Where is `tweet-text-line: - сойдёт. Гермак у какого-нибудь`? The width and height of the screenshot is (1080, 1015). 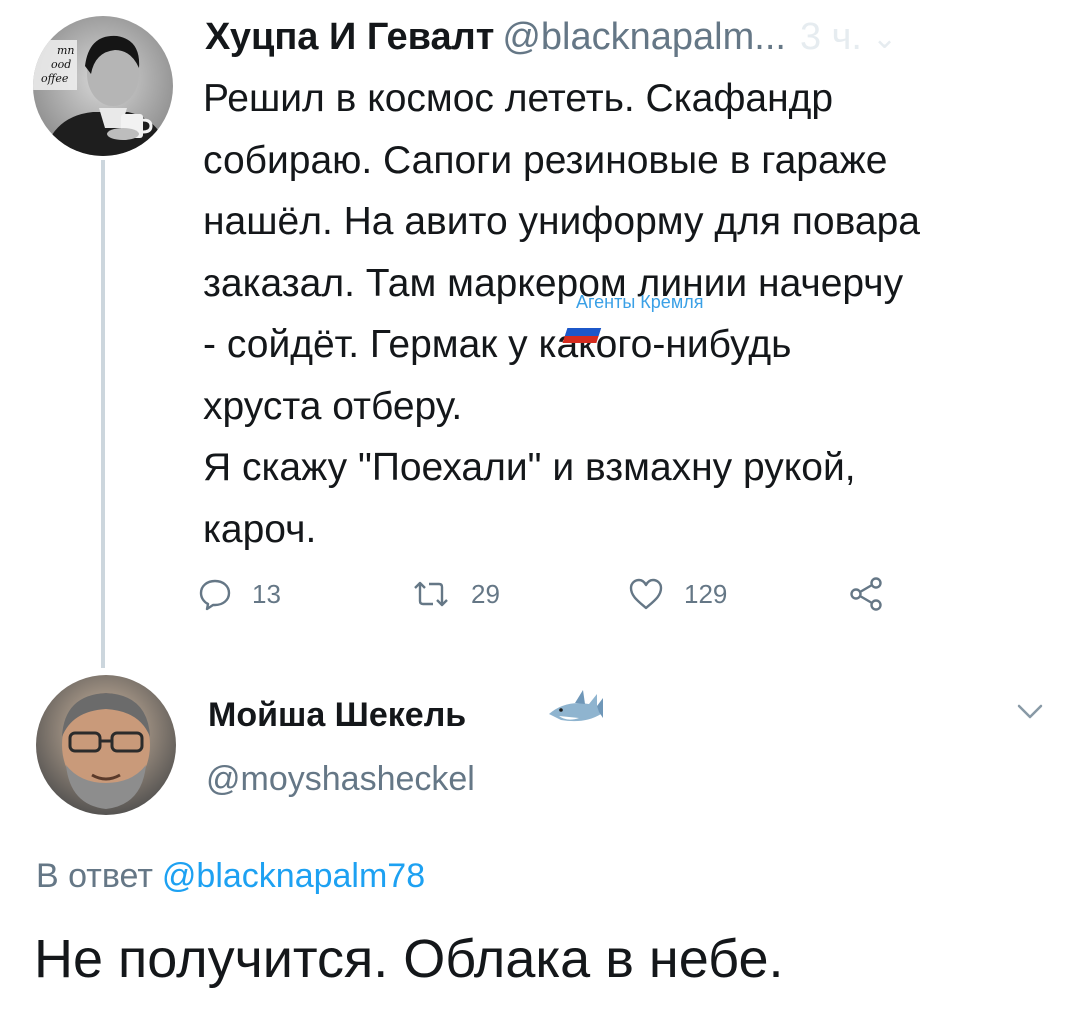 tweet-text-line: - сойдёт. Гермак у какого-нибудь is located at coordinates (497, 344).